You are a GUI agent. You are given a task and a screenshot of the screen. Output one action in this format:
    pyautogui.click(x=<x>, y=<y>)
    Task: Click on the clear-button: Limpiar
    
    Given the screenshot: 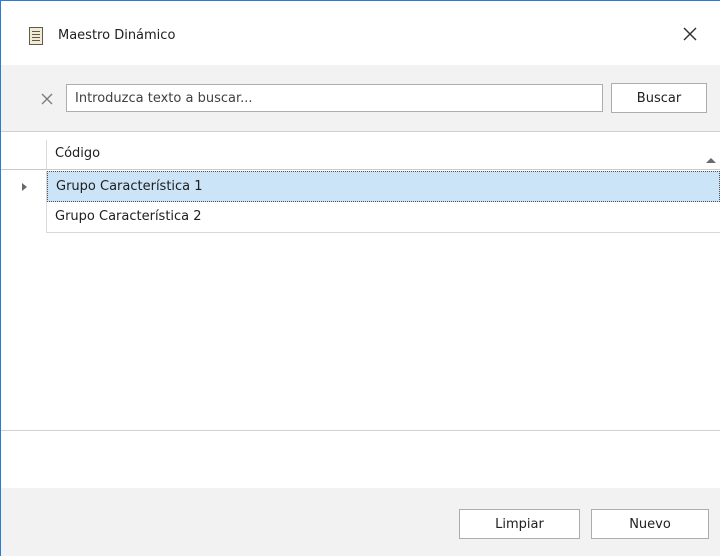 What is the action you would take?
    pyautogui.click(x=519, y=524)
    